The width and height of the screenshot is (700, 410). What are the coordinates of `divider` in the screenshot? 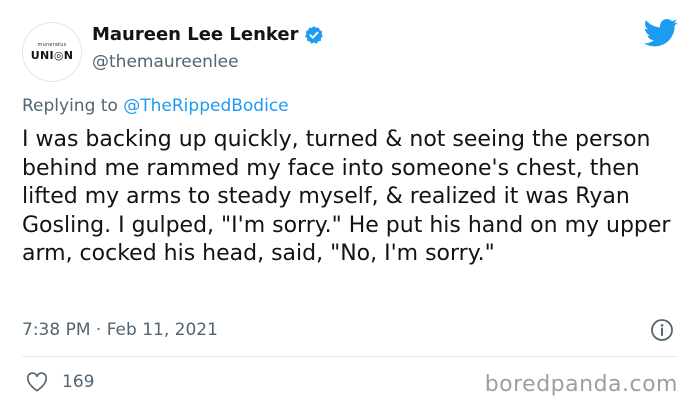 It's located at (350, 356).